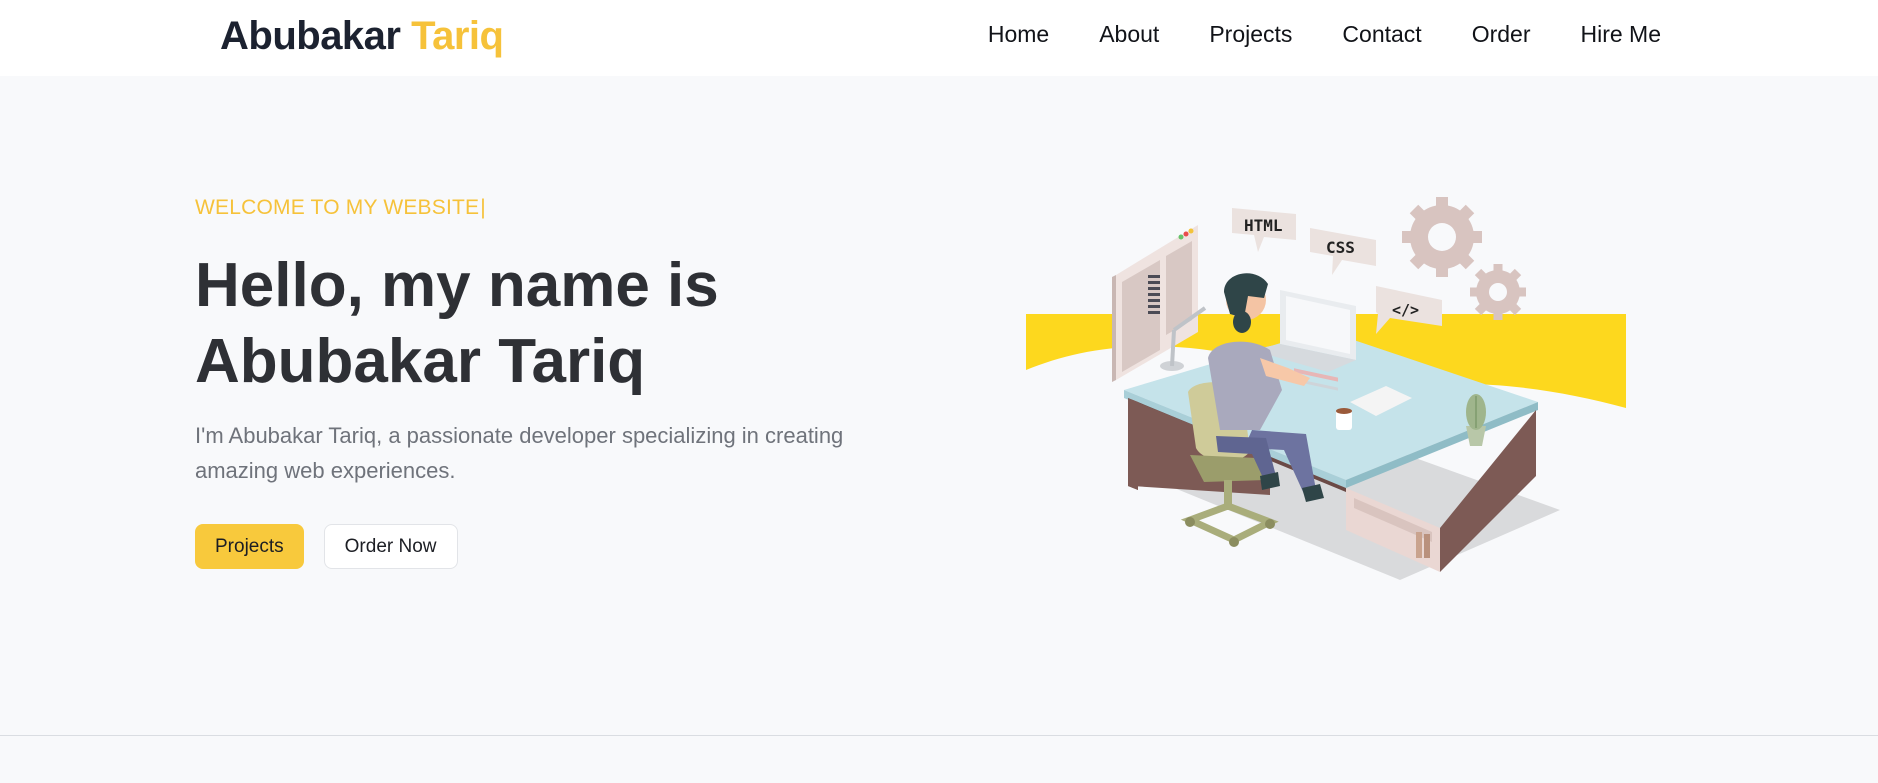  I want to click on browser-window-graphic, so click(1155, 303).